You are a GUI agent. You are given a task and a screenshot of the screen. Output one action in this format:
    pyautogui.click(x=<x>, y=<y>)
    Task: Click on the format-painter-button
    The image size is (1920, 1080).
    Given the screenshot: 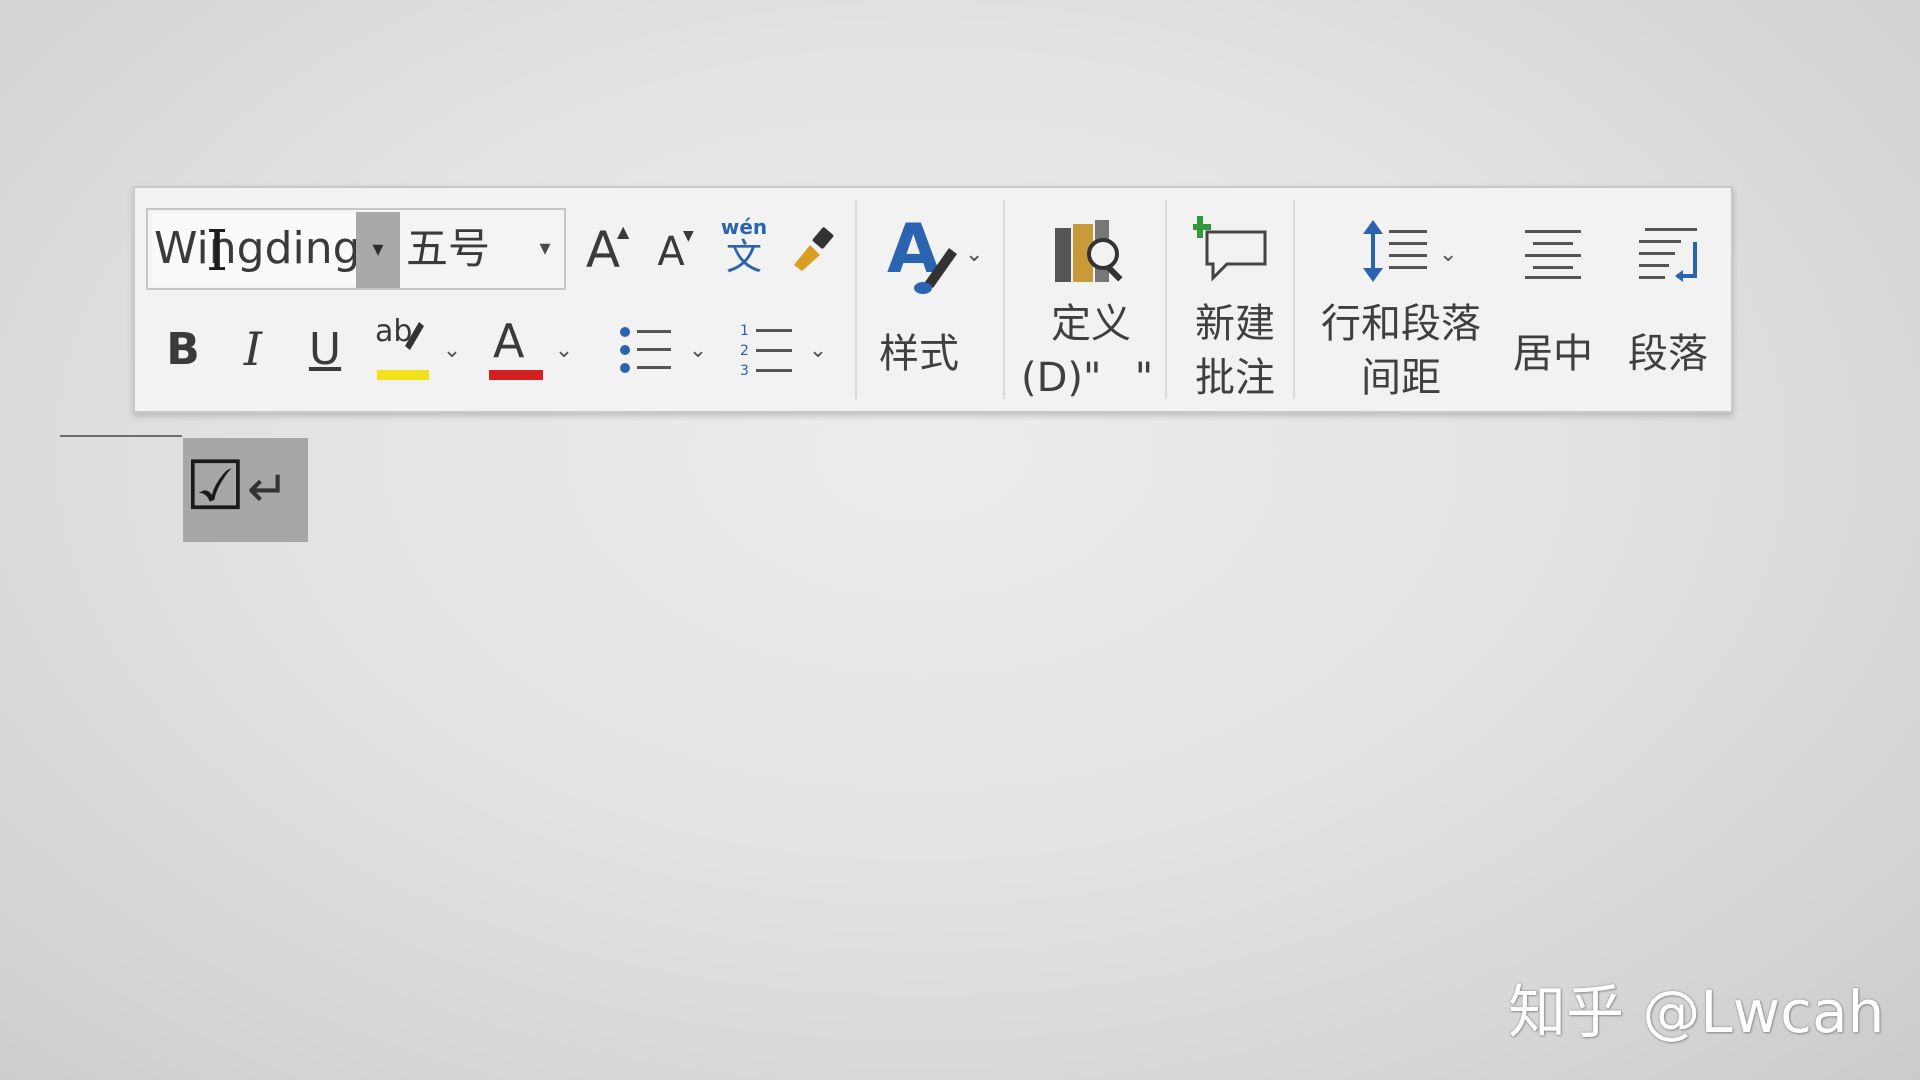 What is the action you would take?
    pyautogui.click(x=814, y=251)
    